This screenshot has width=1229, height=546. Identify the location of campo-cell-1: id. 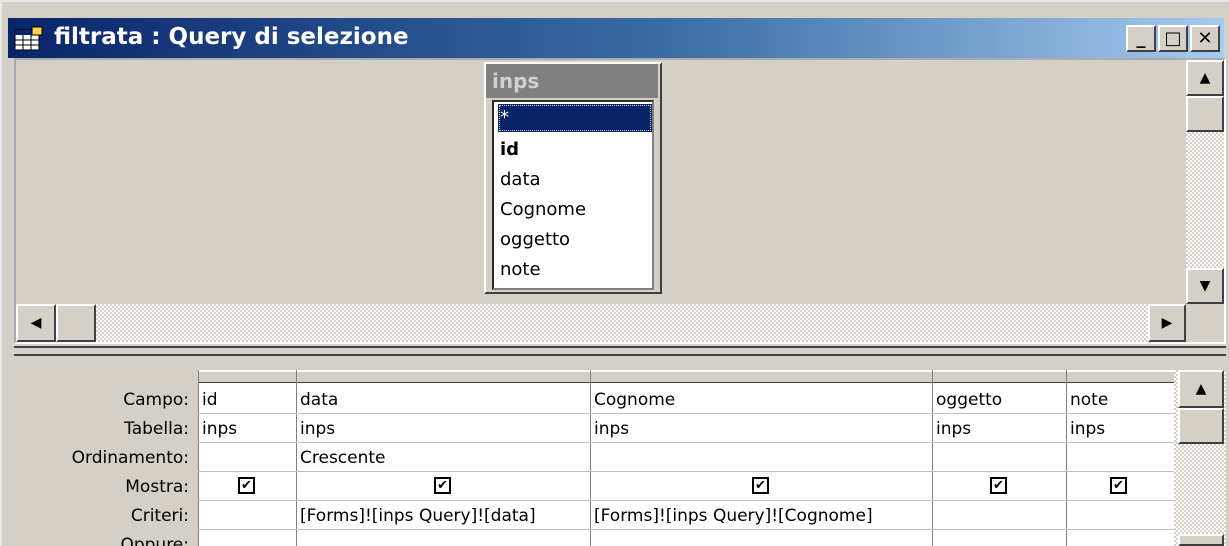
(210, 400).